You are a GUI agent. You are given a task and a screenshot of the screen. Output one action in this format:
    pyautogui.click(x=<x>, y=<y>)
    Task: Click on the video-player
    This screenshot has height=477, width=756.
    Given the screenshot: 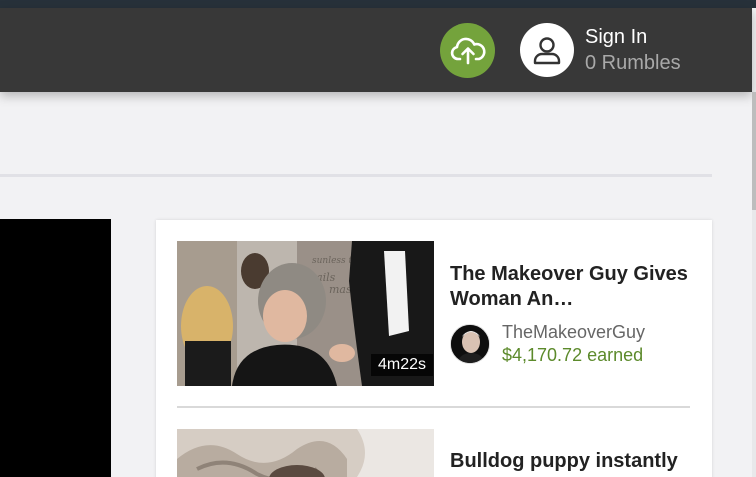 What is the action you would take?
    pyautogui.click(x=55, y=348)
    